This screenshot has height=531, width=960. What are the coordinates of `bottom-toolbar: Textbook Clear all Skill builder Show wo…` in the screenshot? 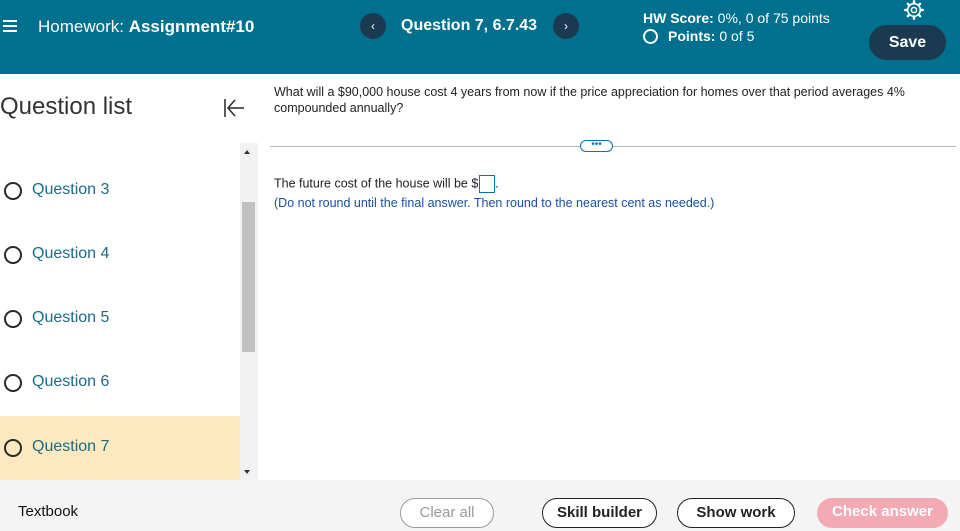 It's located at (480, 505).